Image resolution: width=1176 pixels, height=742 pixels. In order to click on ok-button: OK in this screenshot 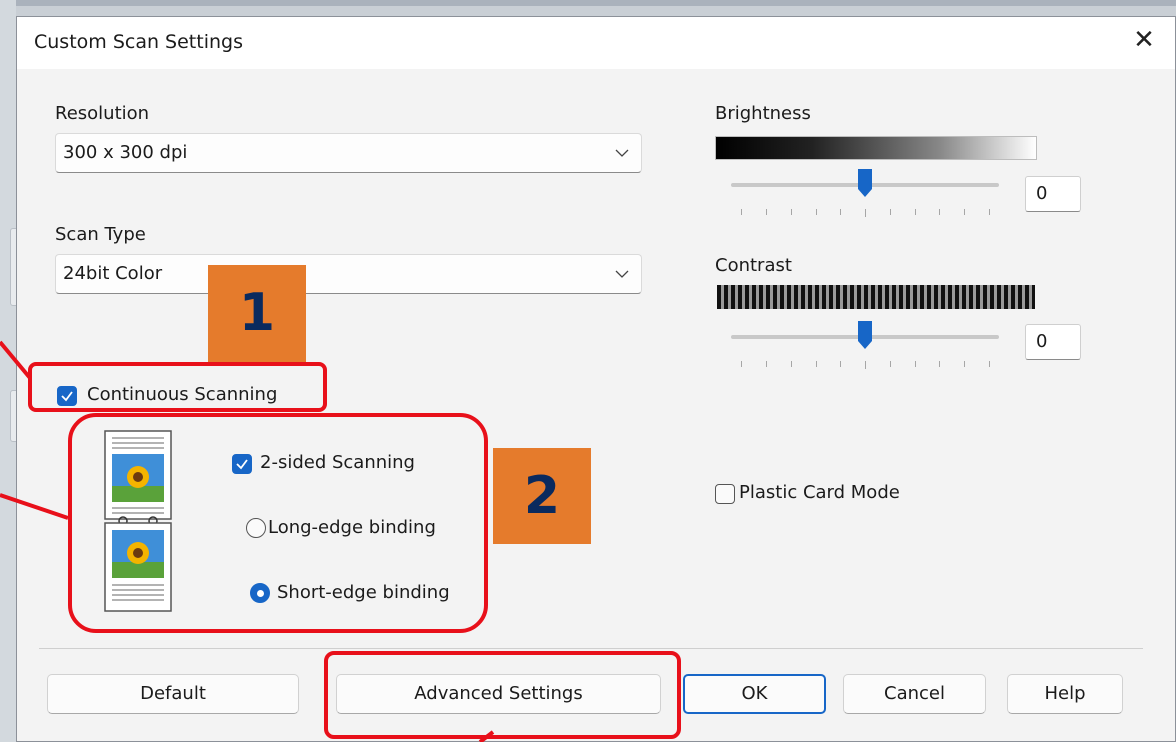, I will do `click(754, 694)`.